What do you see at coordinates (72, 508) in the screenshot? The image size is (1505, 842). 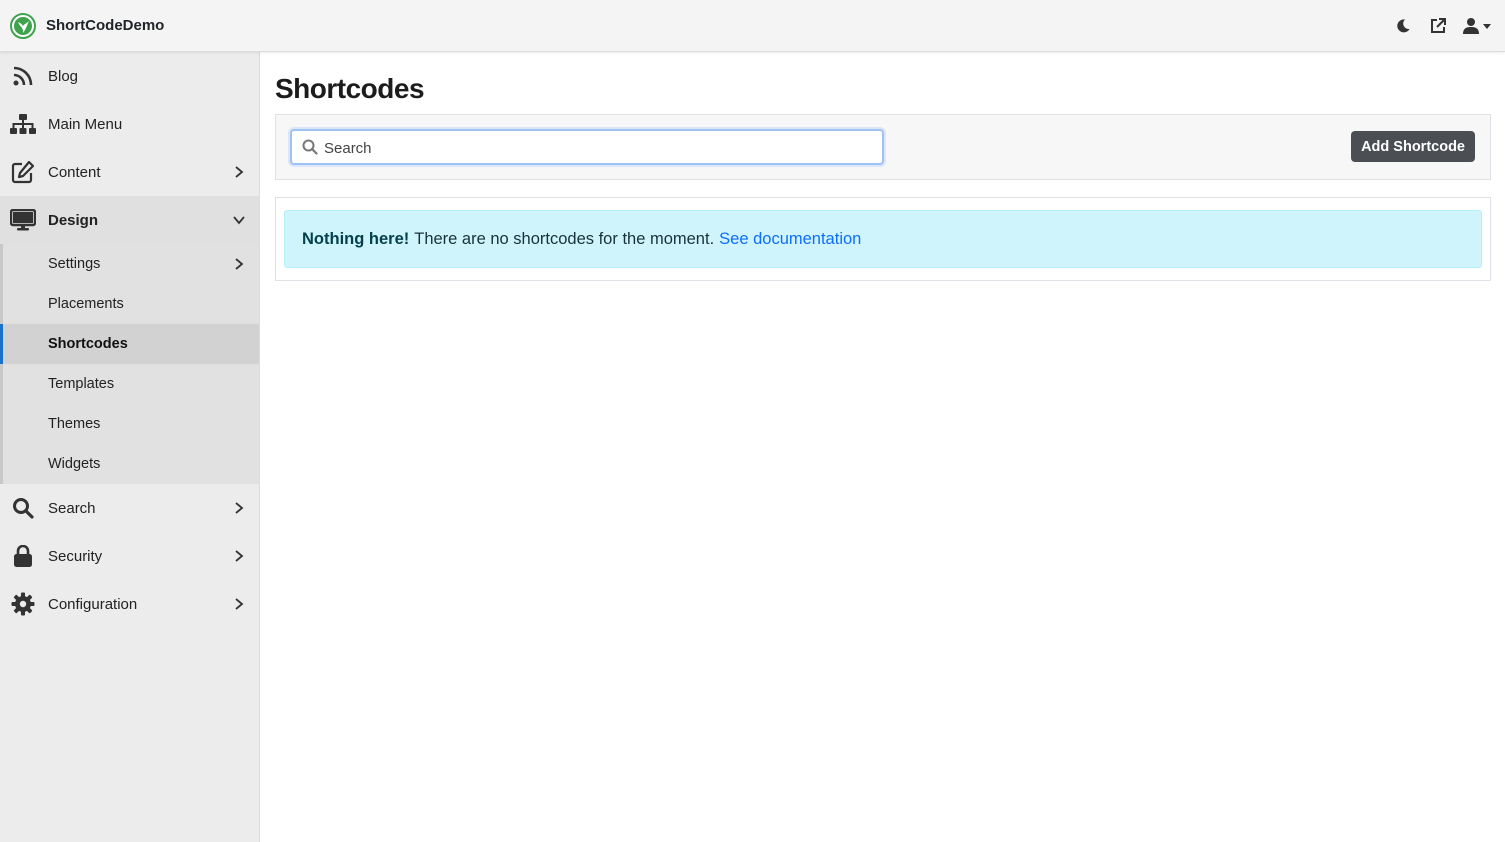 I see `sidebar-item-label: Search` at bounding box center [72, 508].